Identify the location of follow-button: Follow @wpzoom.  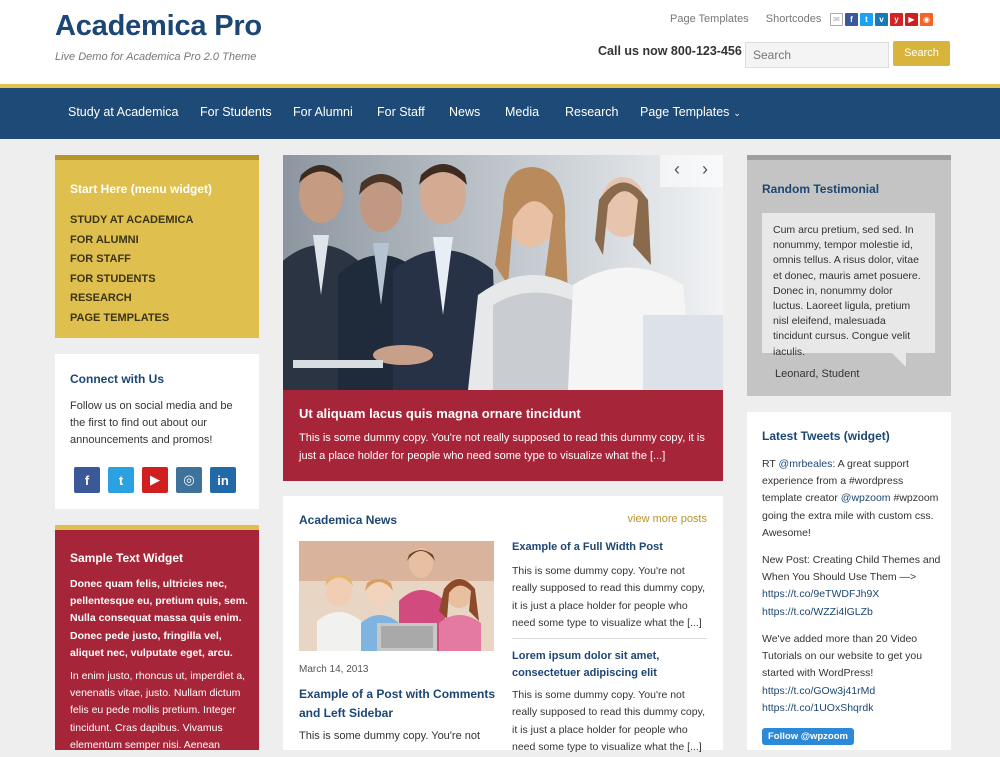
(808, 736).